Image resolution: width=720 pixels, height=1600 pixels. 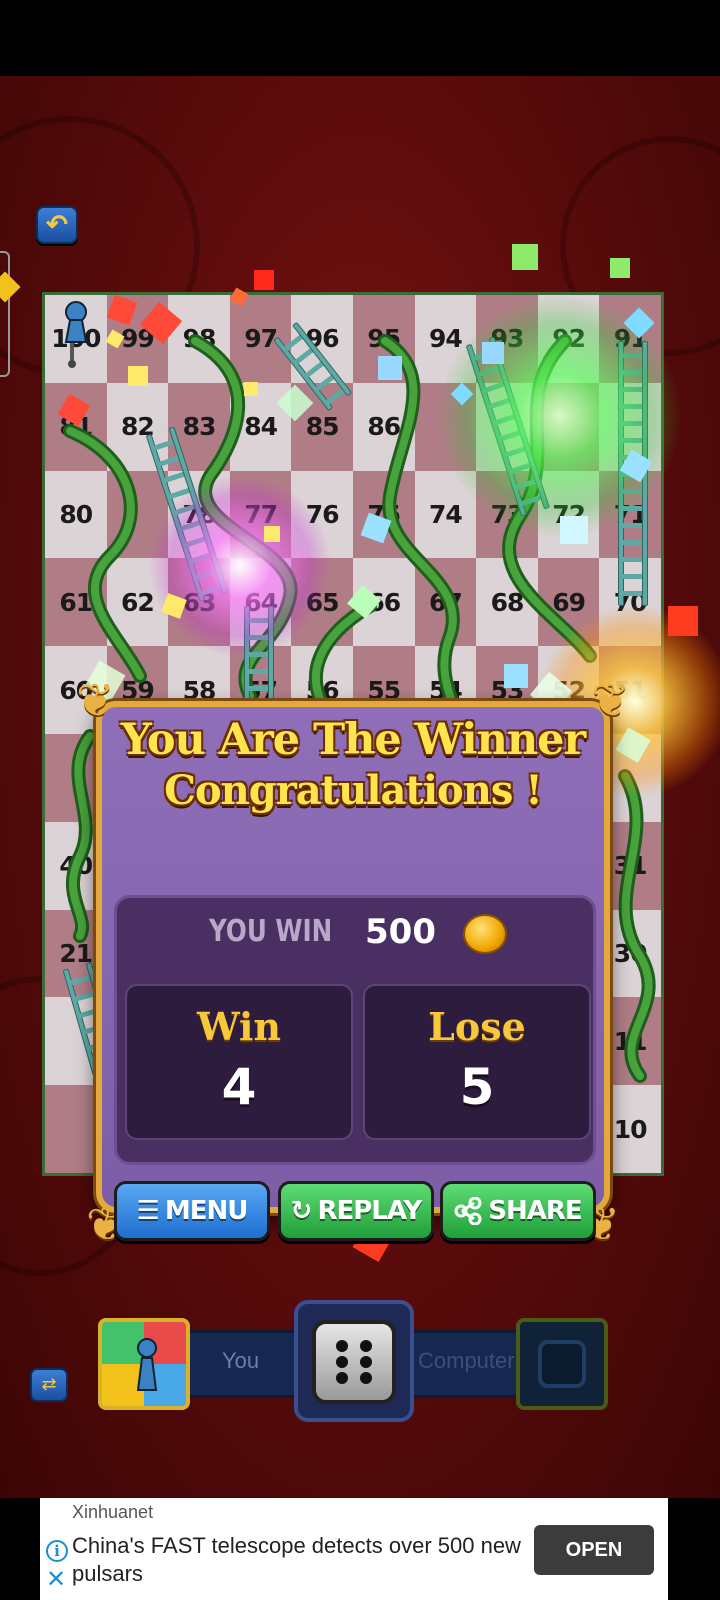 What do you see at coordinates (147, 1364) in the screenshot?
I see `pawn-icon` at bounding box center [147, 1364].